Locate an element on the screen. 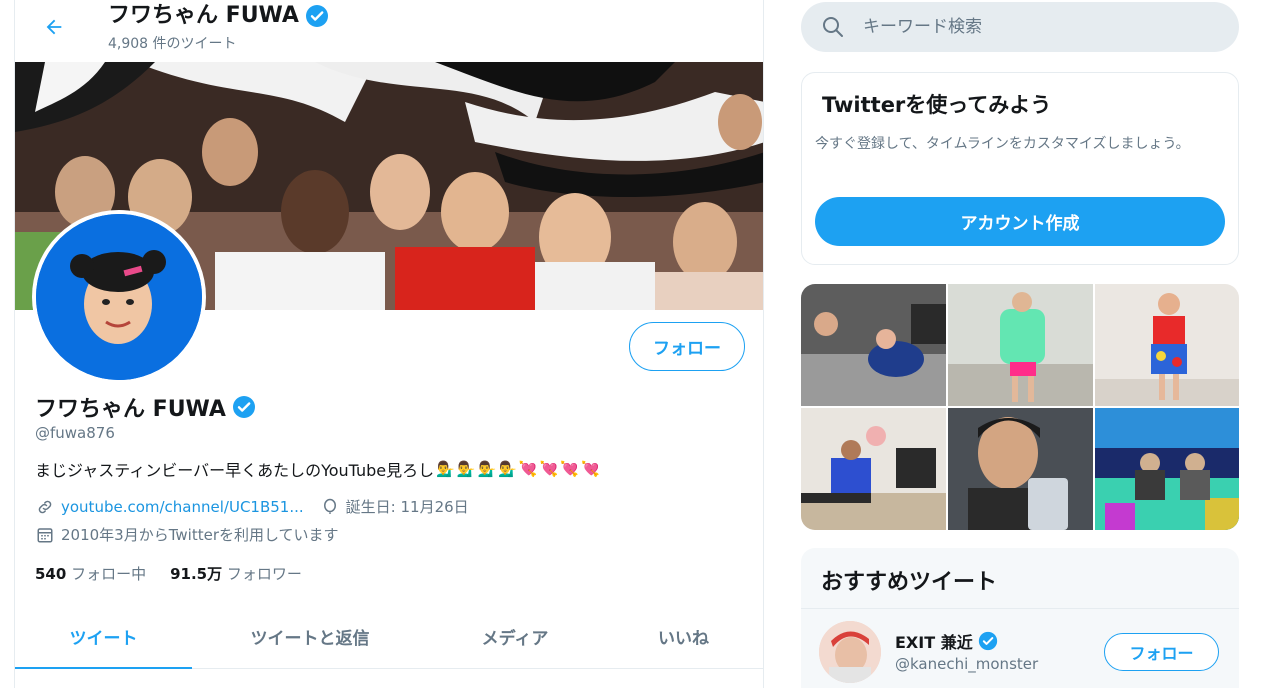  recommended-user: EXIT 兼近 @kanechi_monster フォロー is located at coordinates (1020, 648).